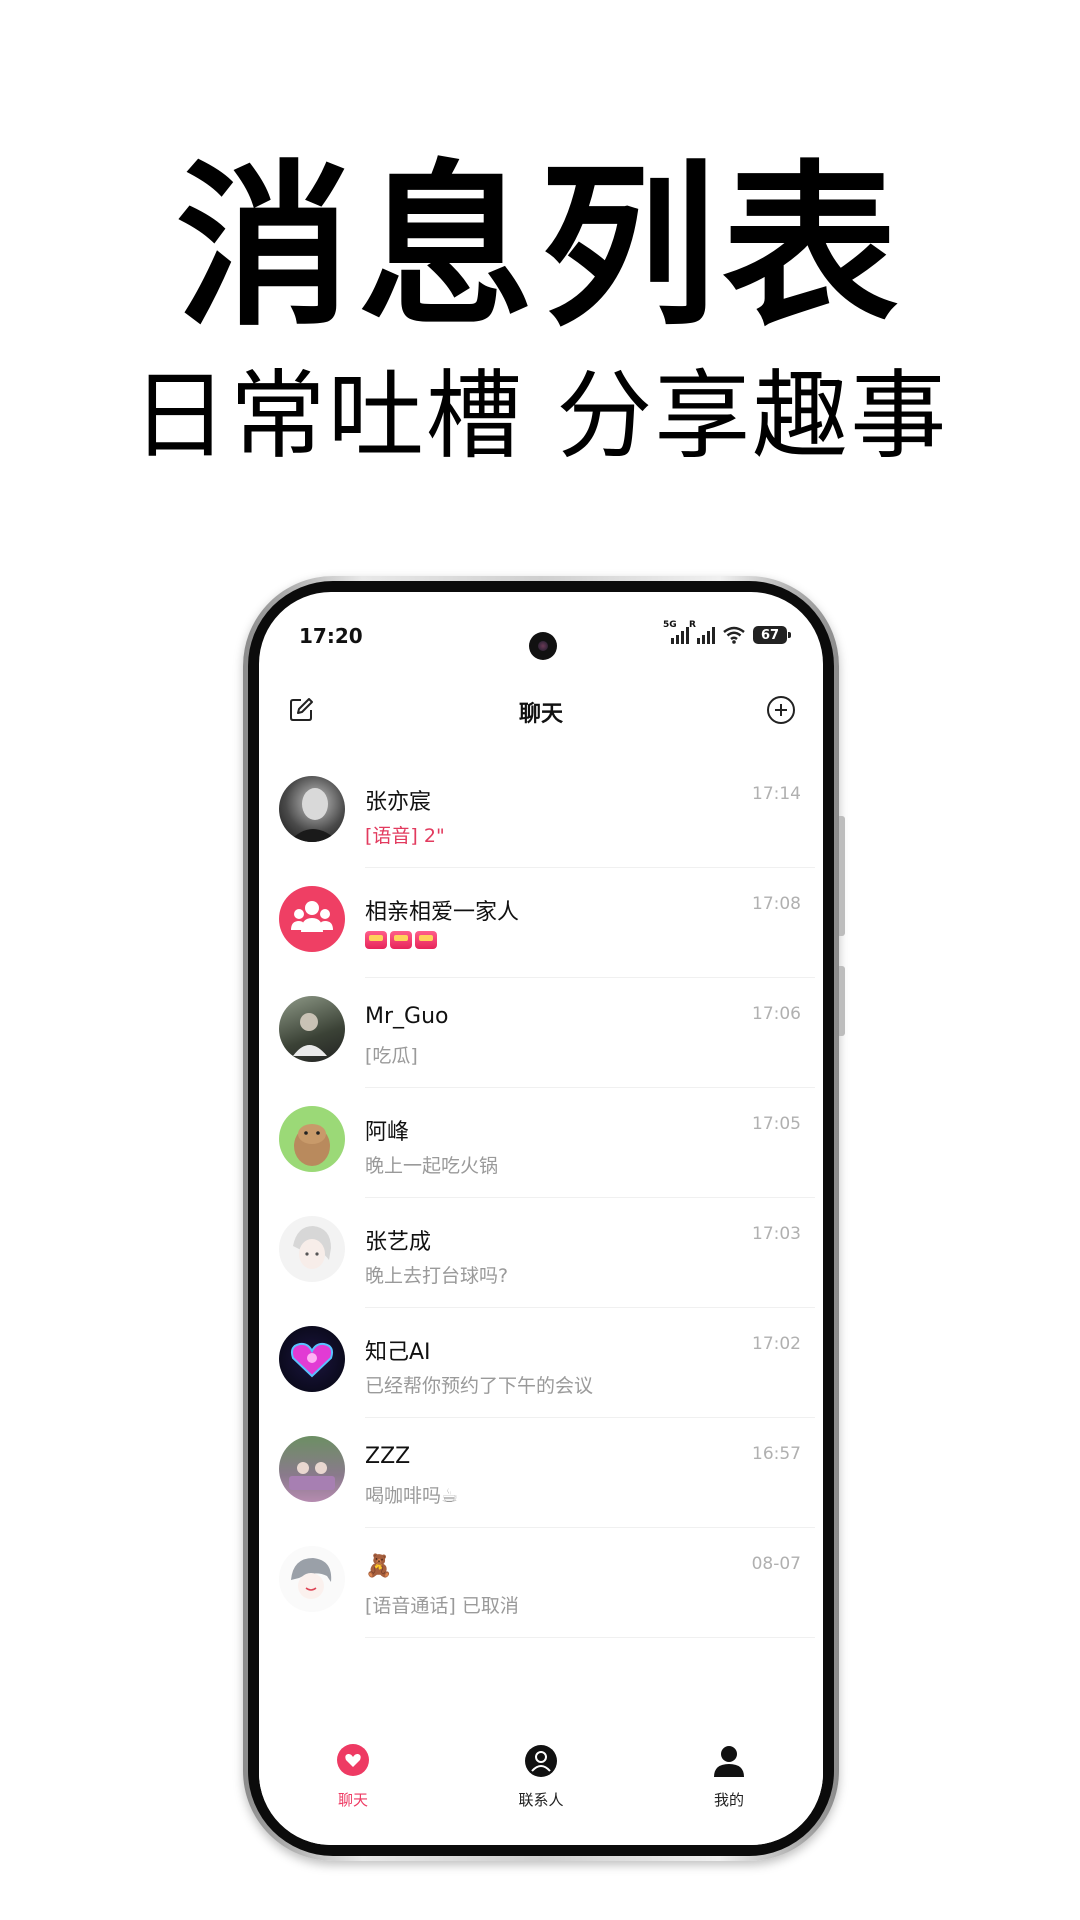 The height and width of the screenshot is (1920, 1080). I want to click on nav-bar: 聊天, so click(541, 712).